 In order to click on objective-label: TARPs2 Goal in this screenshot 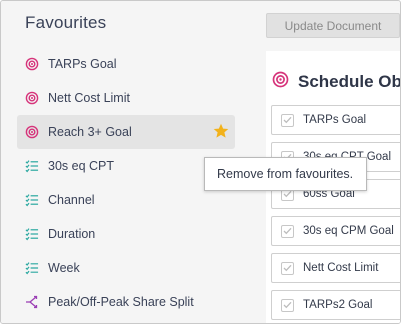, I will do `click(338, 305)`.